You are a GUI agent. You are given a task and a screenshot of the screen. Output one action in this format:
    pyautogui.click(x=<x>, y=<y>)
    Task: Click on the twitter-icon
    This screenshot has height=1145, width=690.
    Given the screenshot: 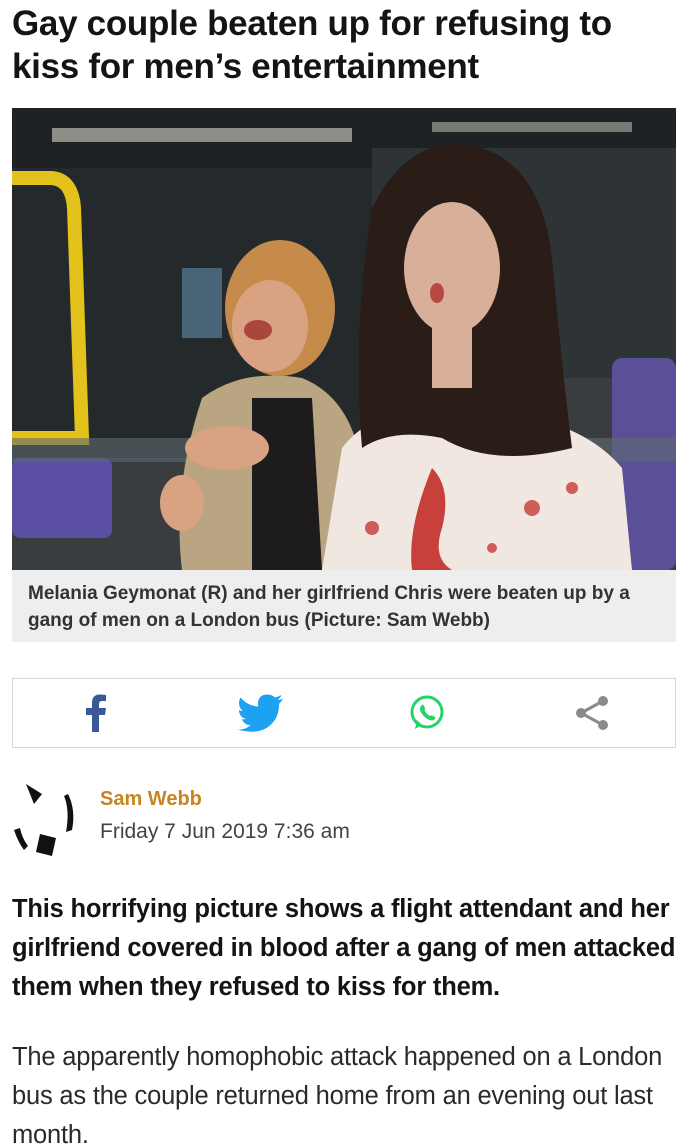 What is the action you would take?
    pyautogui.click(x=261, y=713)
    